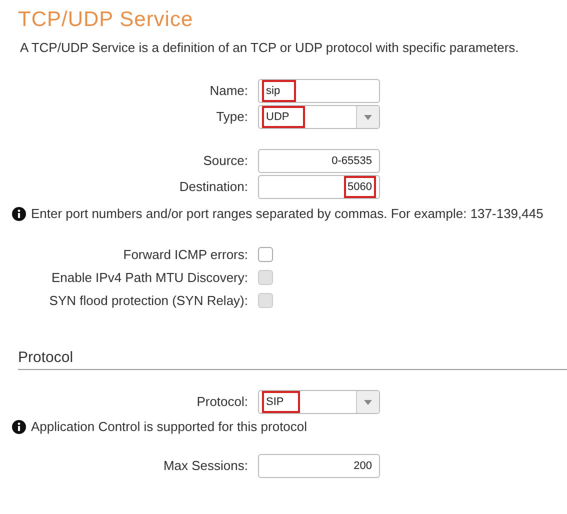 The image size is (567, 514). I want to click on checkbox, so click(265, 254).